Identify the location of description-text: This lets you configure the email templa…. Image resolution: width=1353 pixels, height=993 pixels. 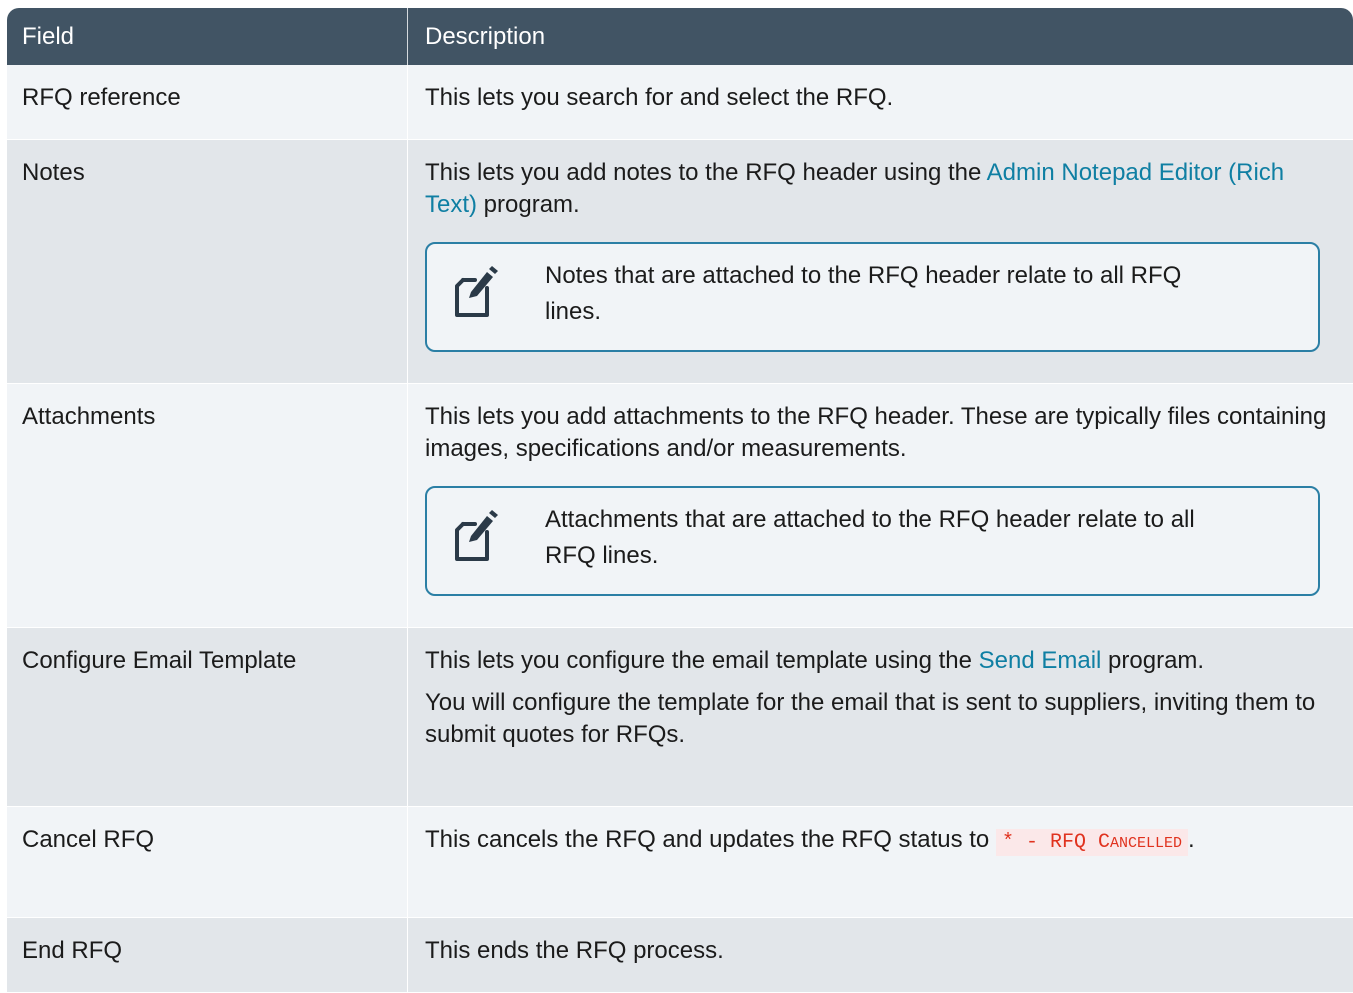
(815, 660).